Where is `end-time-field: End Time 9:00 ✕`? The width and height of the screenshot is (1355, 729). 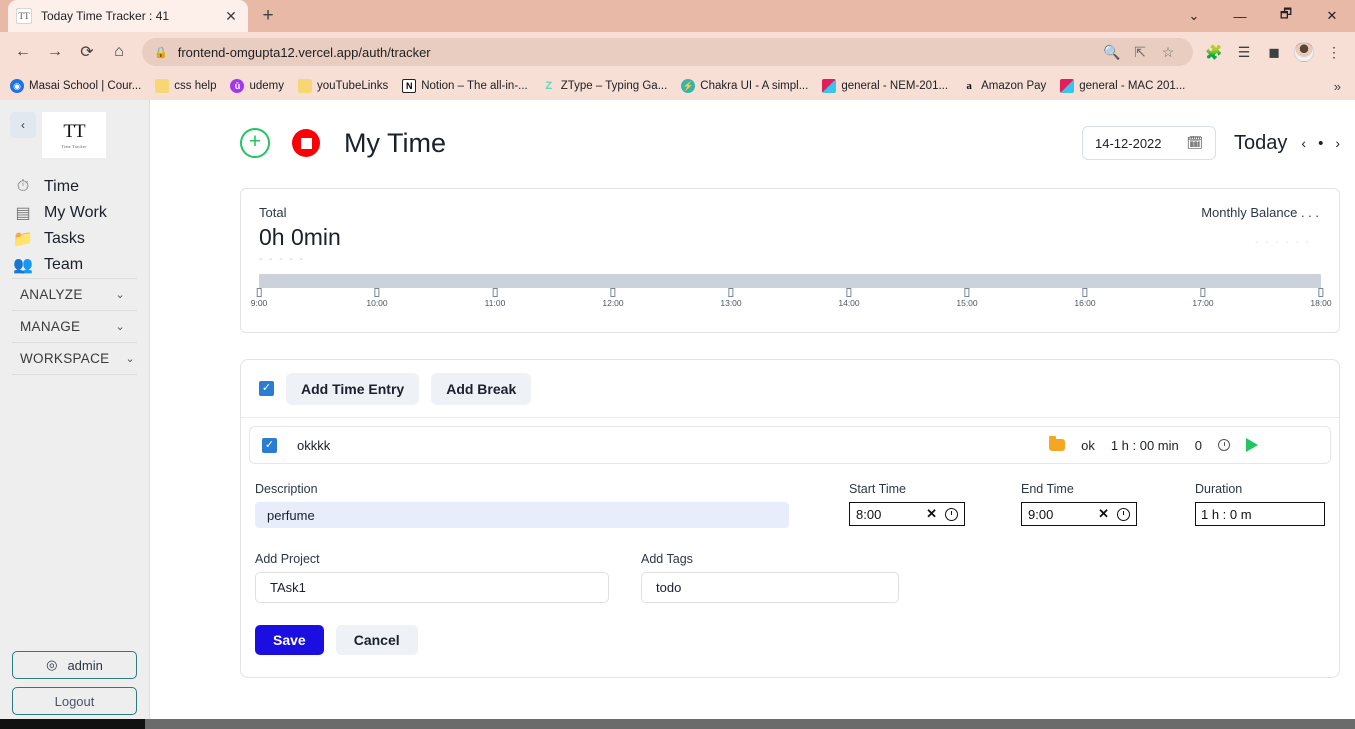
end-time-field: End Time 9:00 ✕ is located at coordinates (1079, 504).